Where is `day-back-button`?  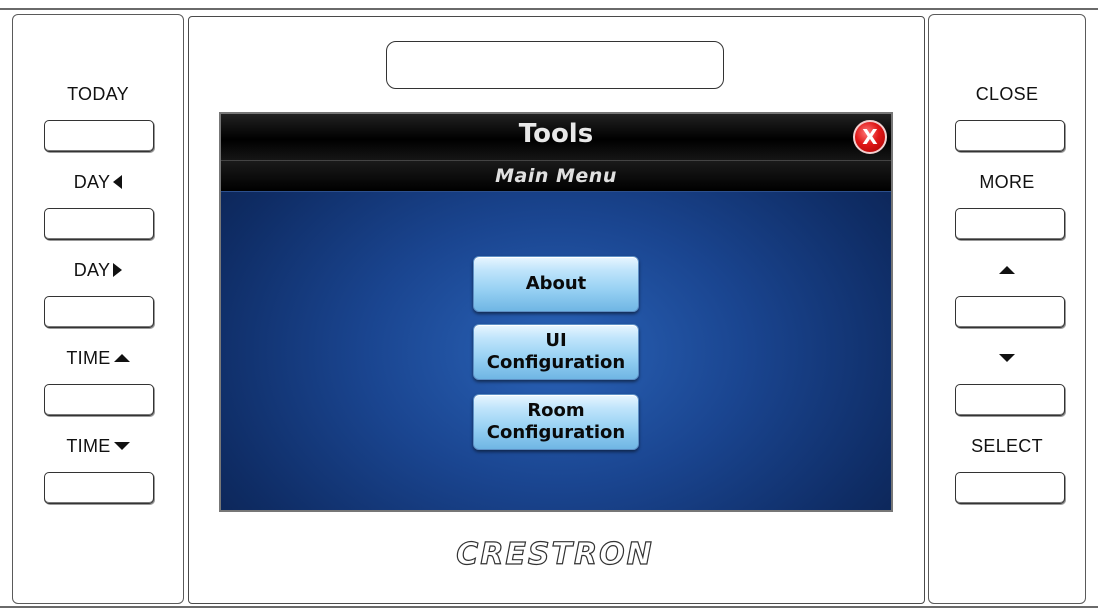
day-back-button is located at coordinates (99, 224).